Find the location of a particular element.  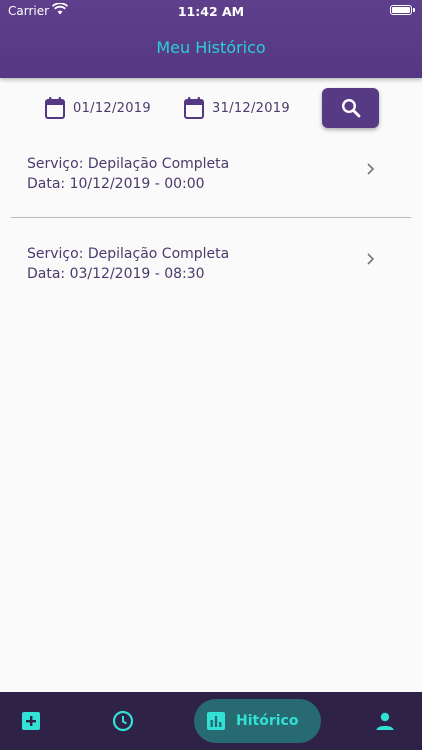

tab-new-appointment is located at coordinates (31, 721).